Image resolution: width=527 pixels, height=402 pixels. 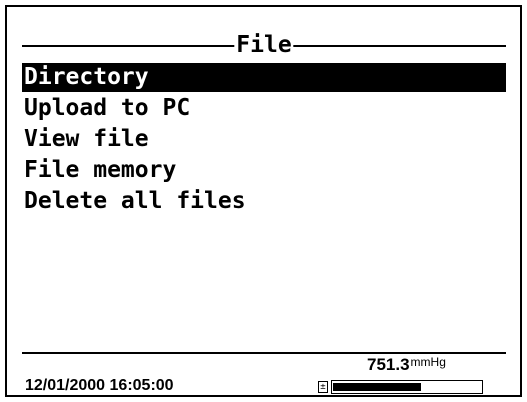 I want to click on page-title: File, so click(x=264, y=45).